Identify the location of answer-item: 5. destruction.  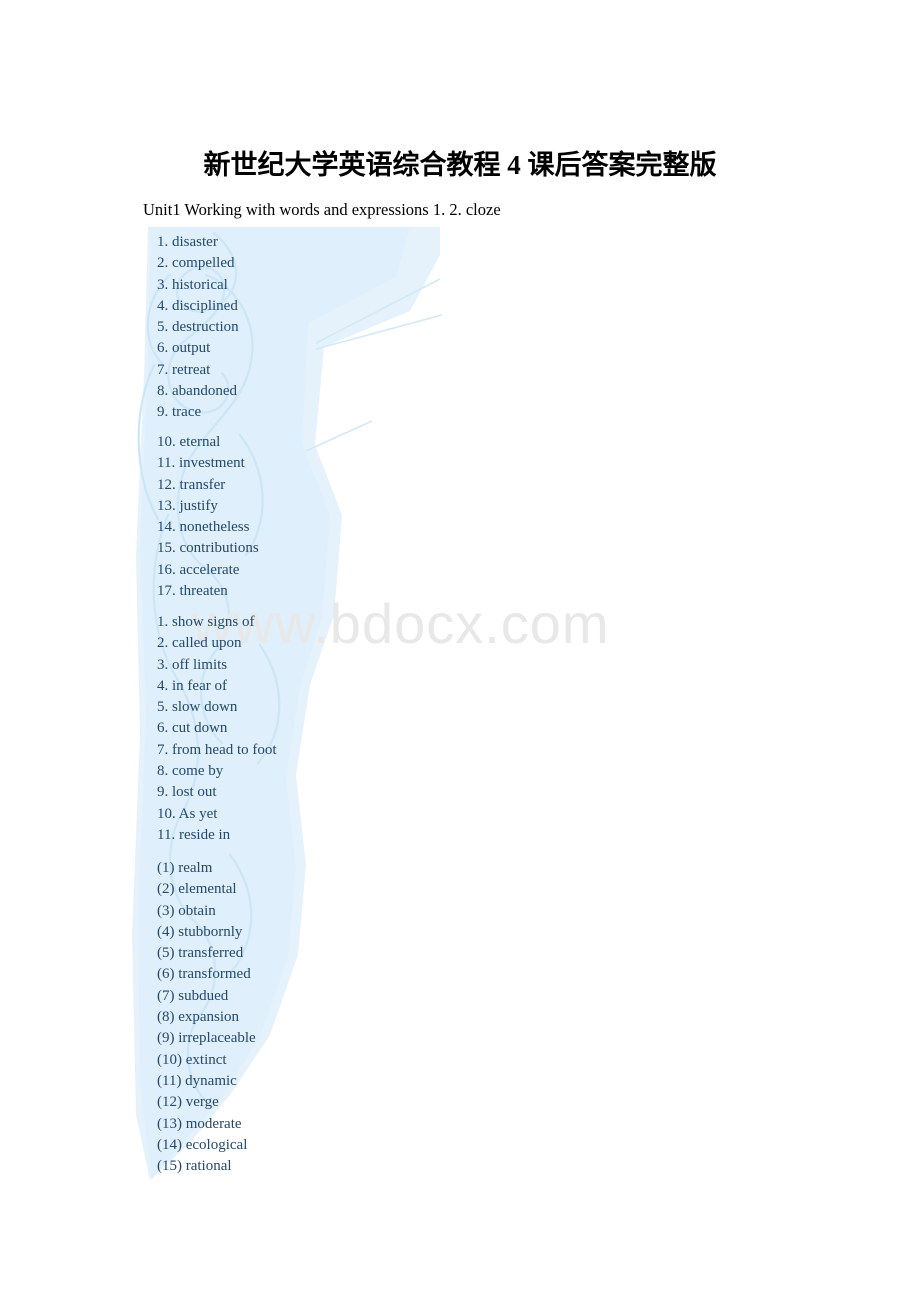
(198, 327).